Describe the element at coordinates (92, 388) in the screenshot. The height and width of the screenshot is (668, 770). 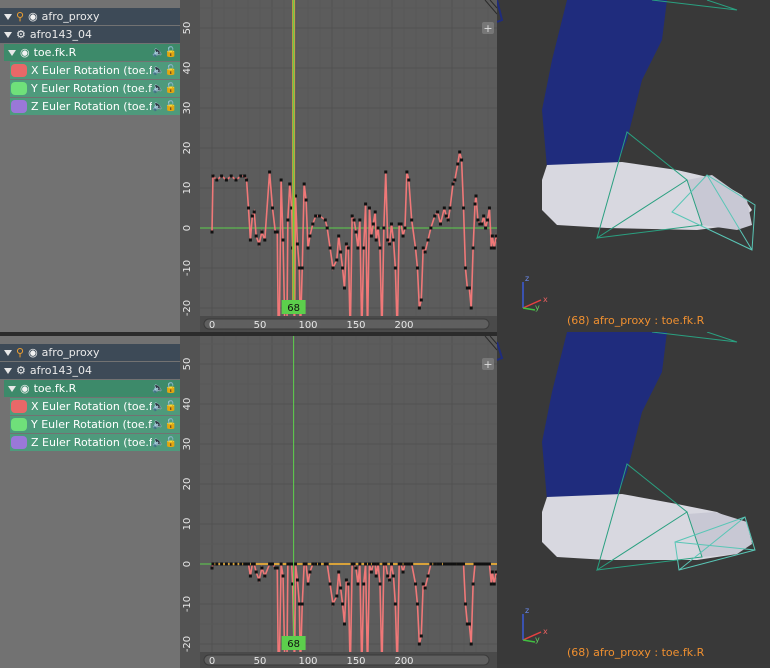
I see `channel-group-row: ◉ toe.fk.R 🔈🔓` at that location.